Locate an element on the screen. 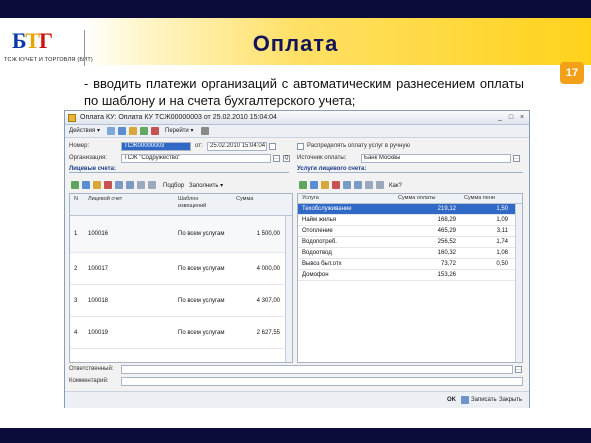 The height and width of the screenshot is (443, 591). right-delete-row-icon is located at coordinates (336, 185).